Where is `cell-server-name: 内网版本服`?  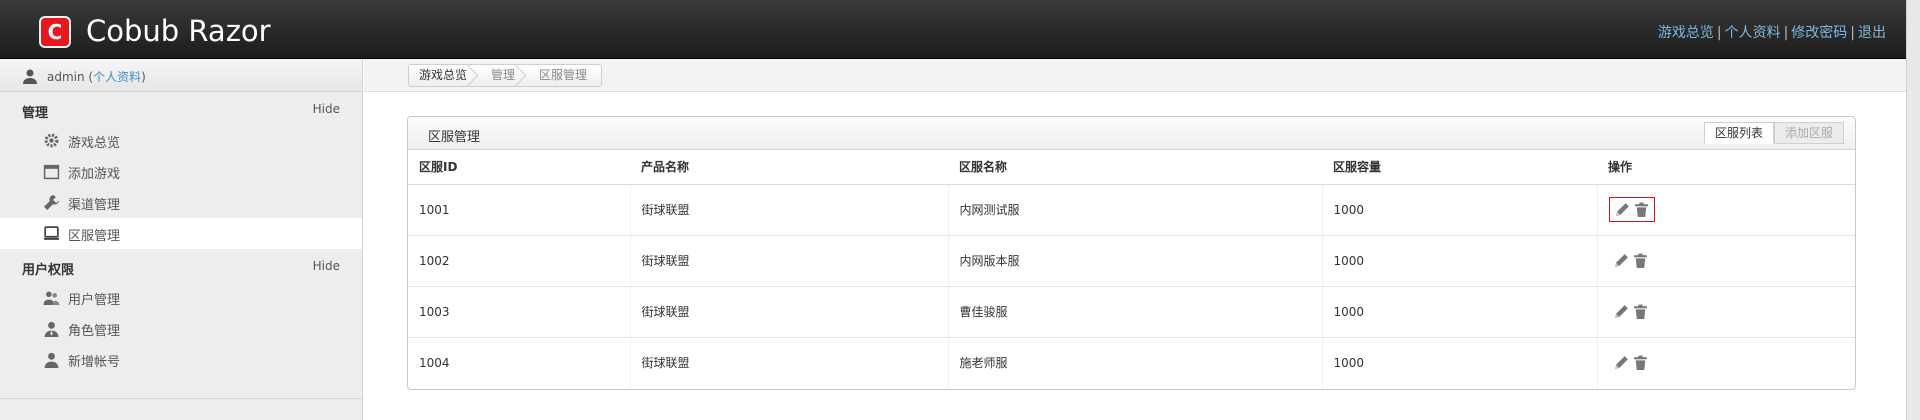
cell-server-name: 内网版本服 is located at coordinates (1135, 261).